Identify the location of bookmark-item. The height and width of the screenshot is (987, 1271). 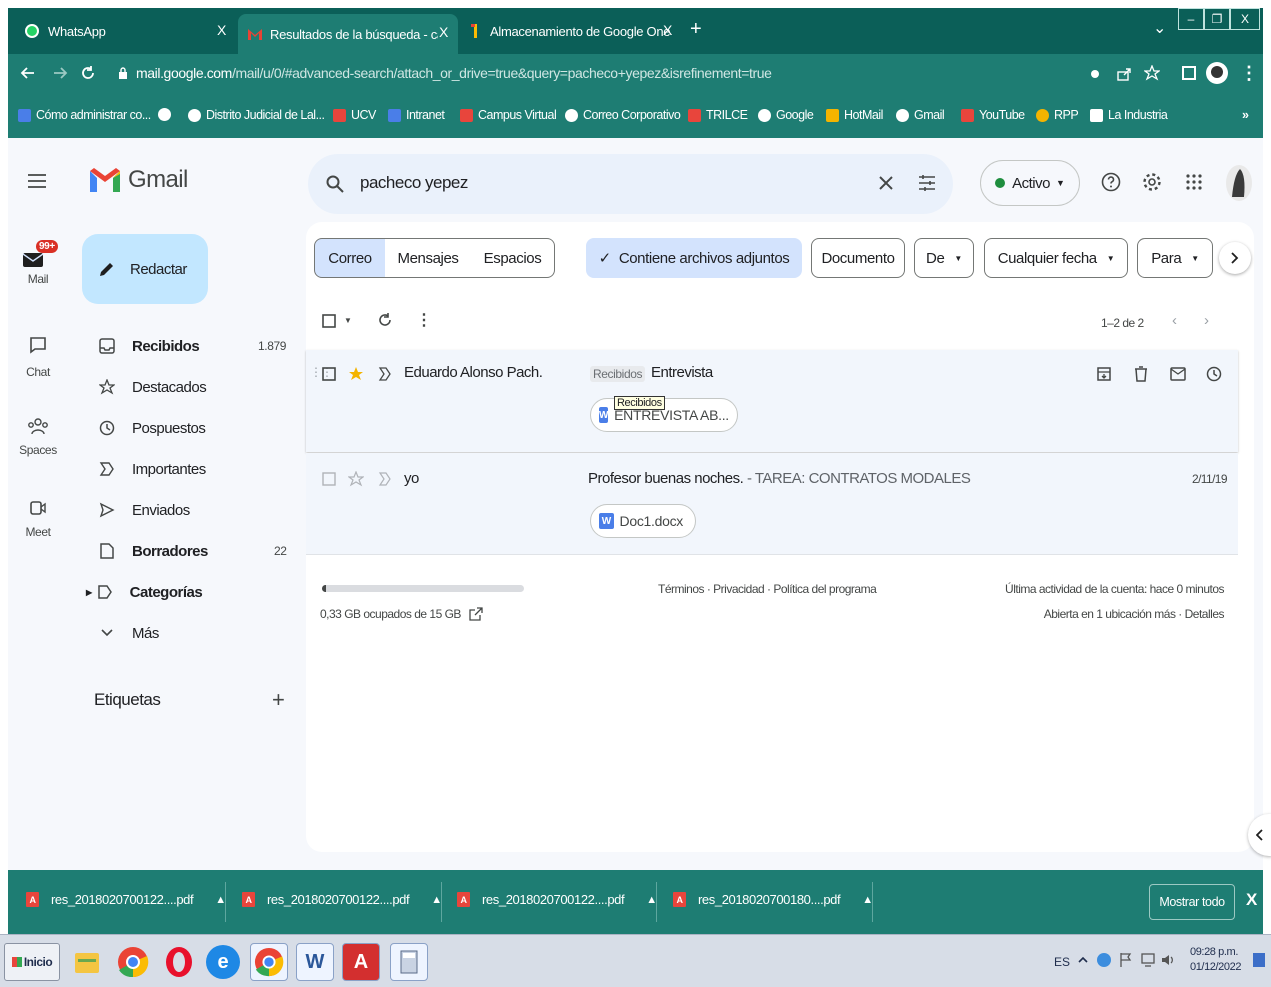
(167, 114).